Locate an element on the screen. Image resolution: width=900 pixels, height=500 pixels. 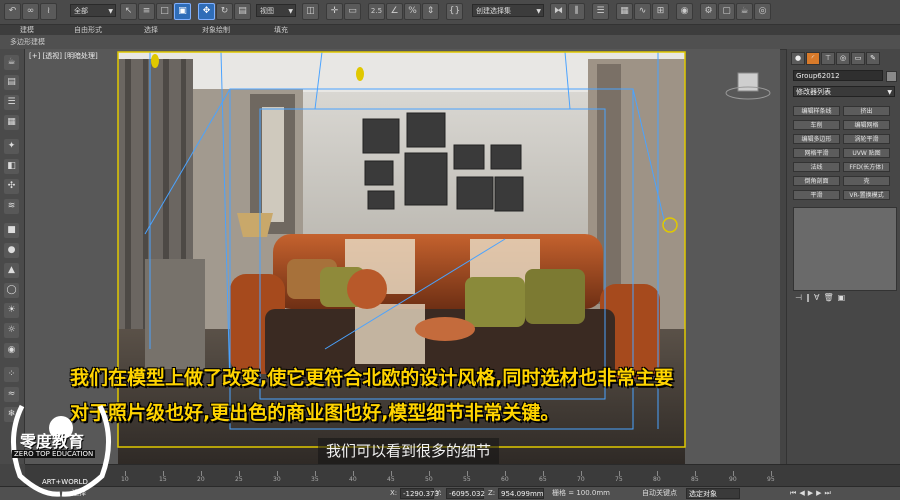
modifier-button: 编辑多边形 is located at coordinates (816, 139).